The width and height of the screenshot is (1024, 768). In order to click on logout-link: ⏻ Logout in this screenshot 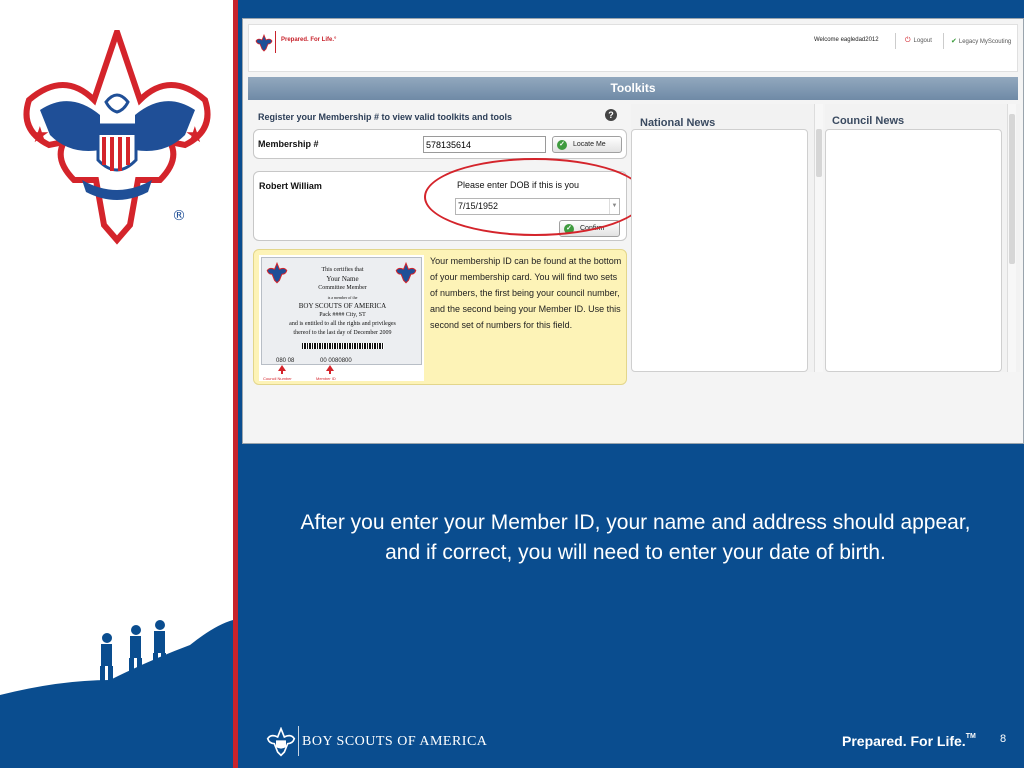, I will do `click(918, 41)`.